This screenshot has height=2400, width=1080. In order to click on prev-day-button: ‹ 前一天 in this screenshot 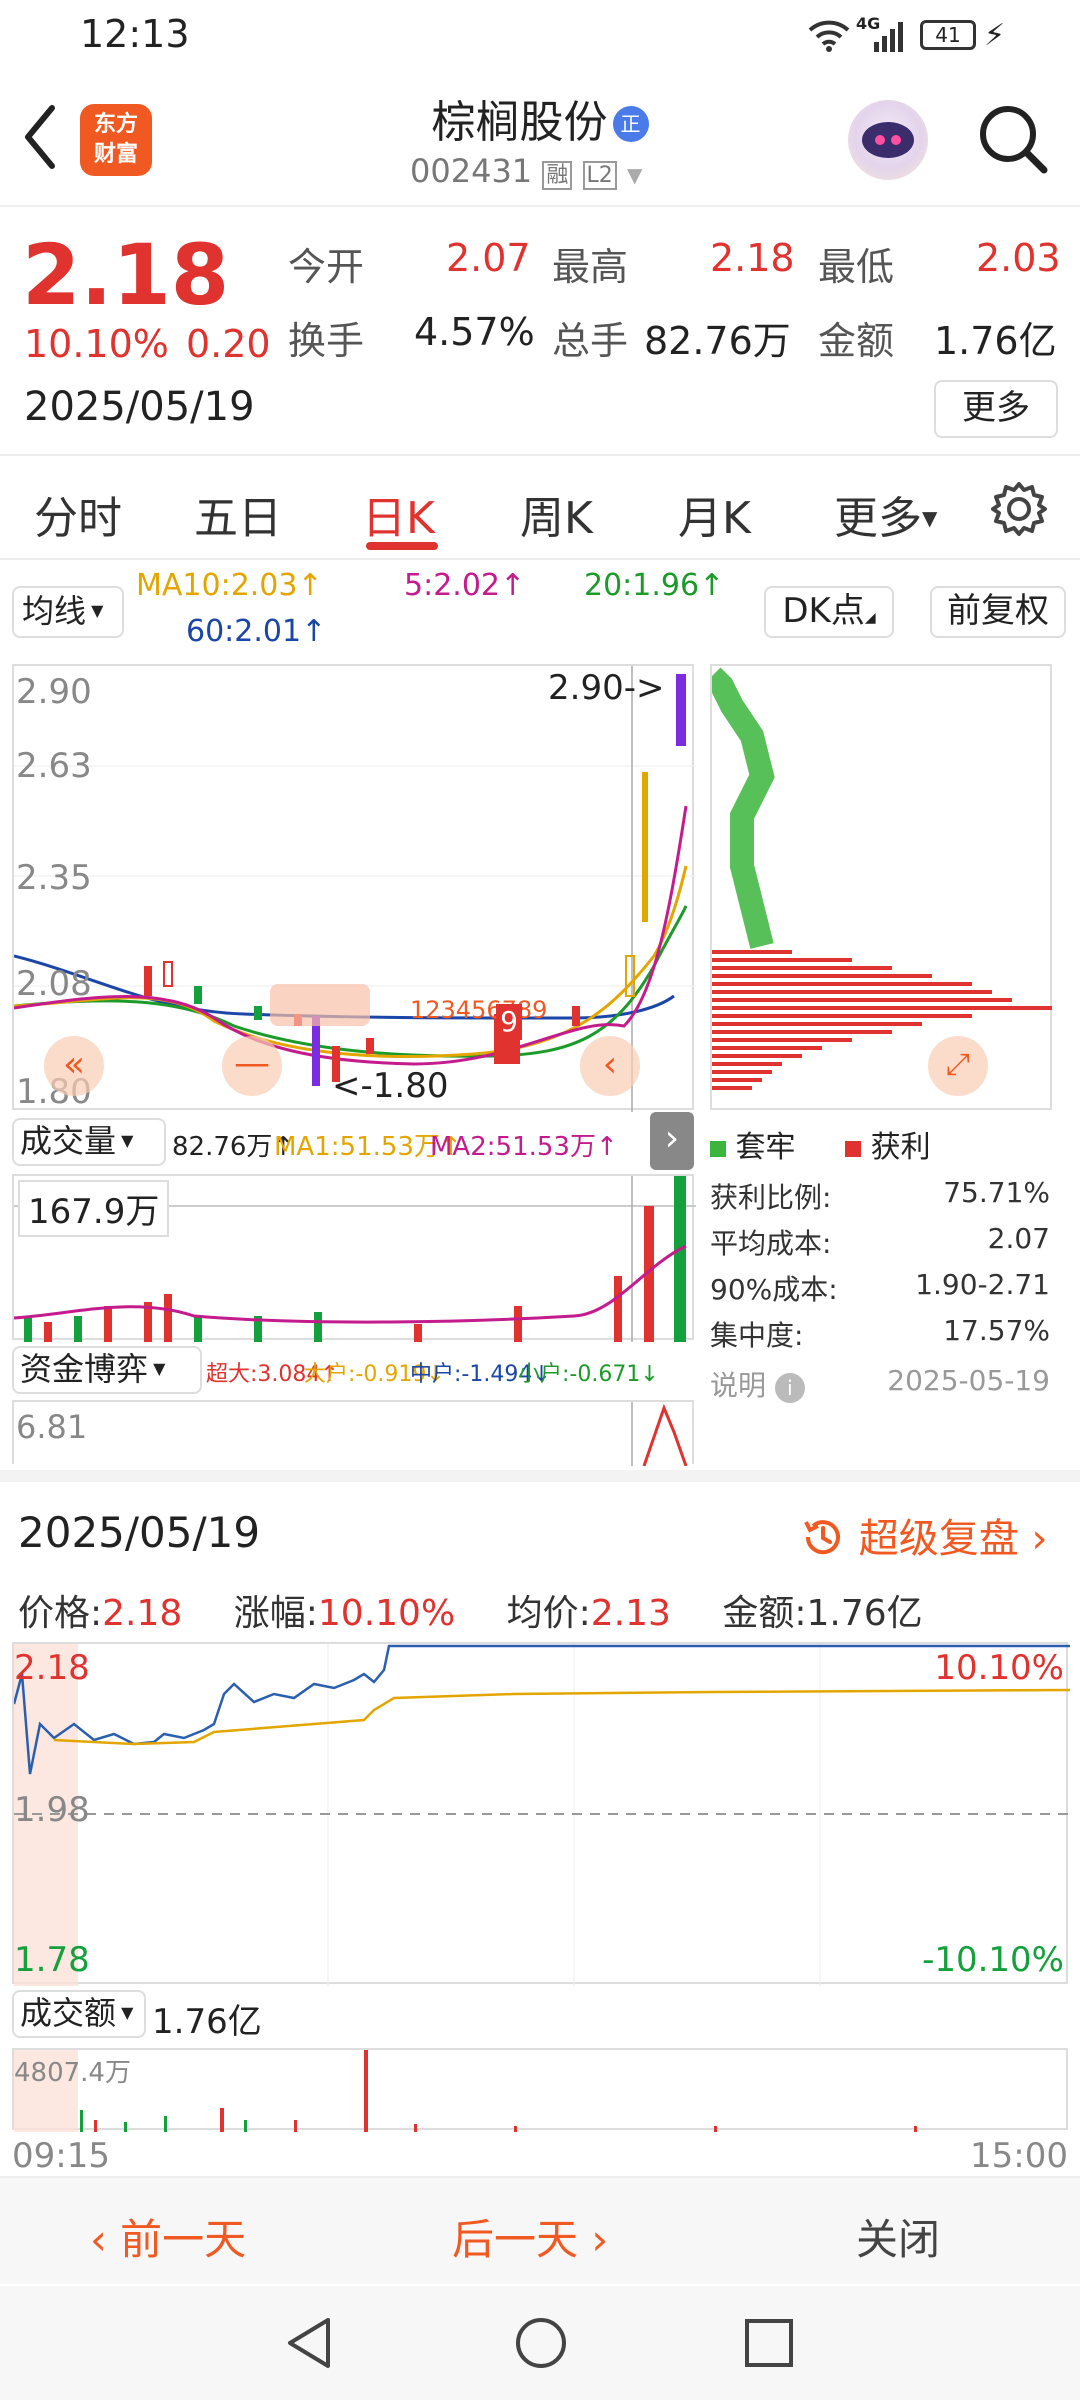, I will do `click(168, 2236)`.